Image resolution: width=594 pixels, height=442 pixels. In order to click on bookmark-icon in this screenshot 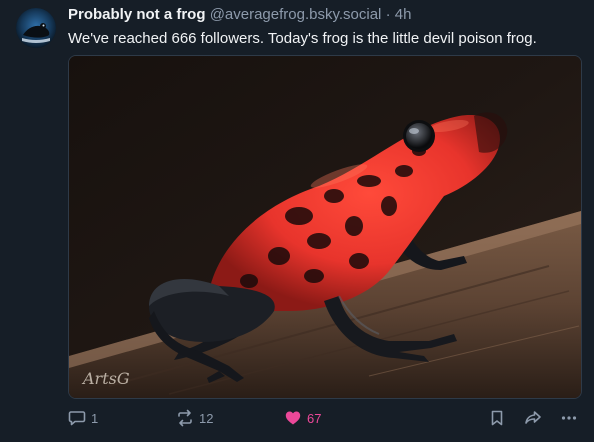, I will do `click(497, 418)`.